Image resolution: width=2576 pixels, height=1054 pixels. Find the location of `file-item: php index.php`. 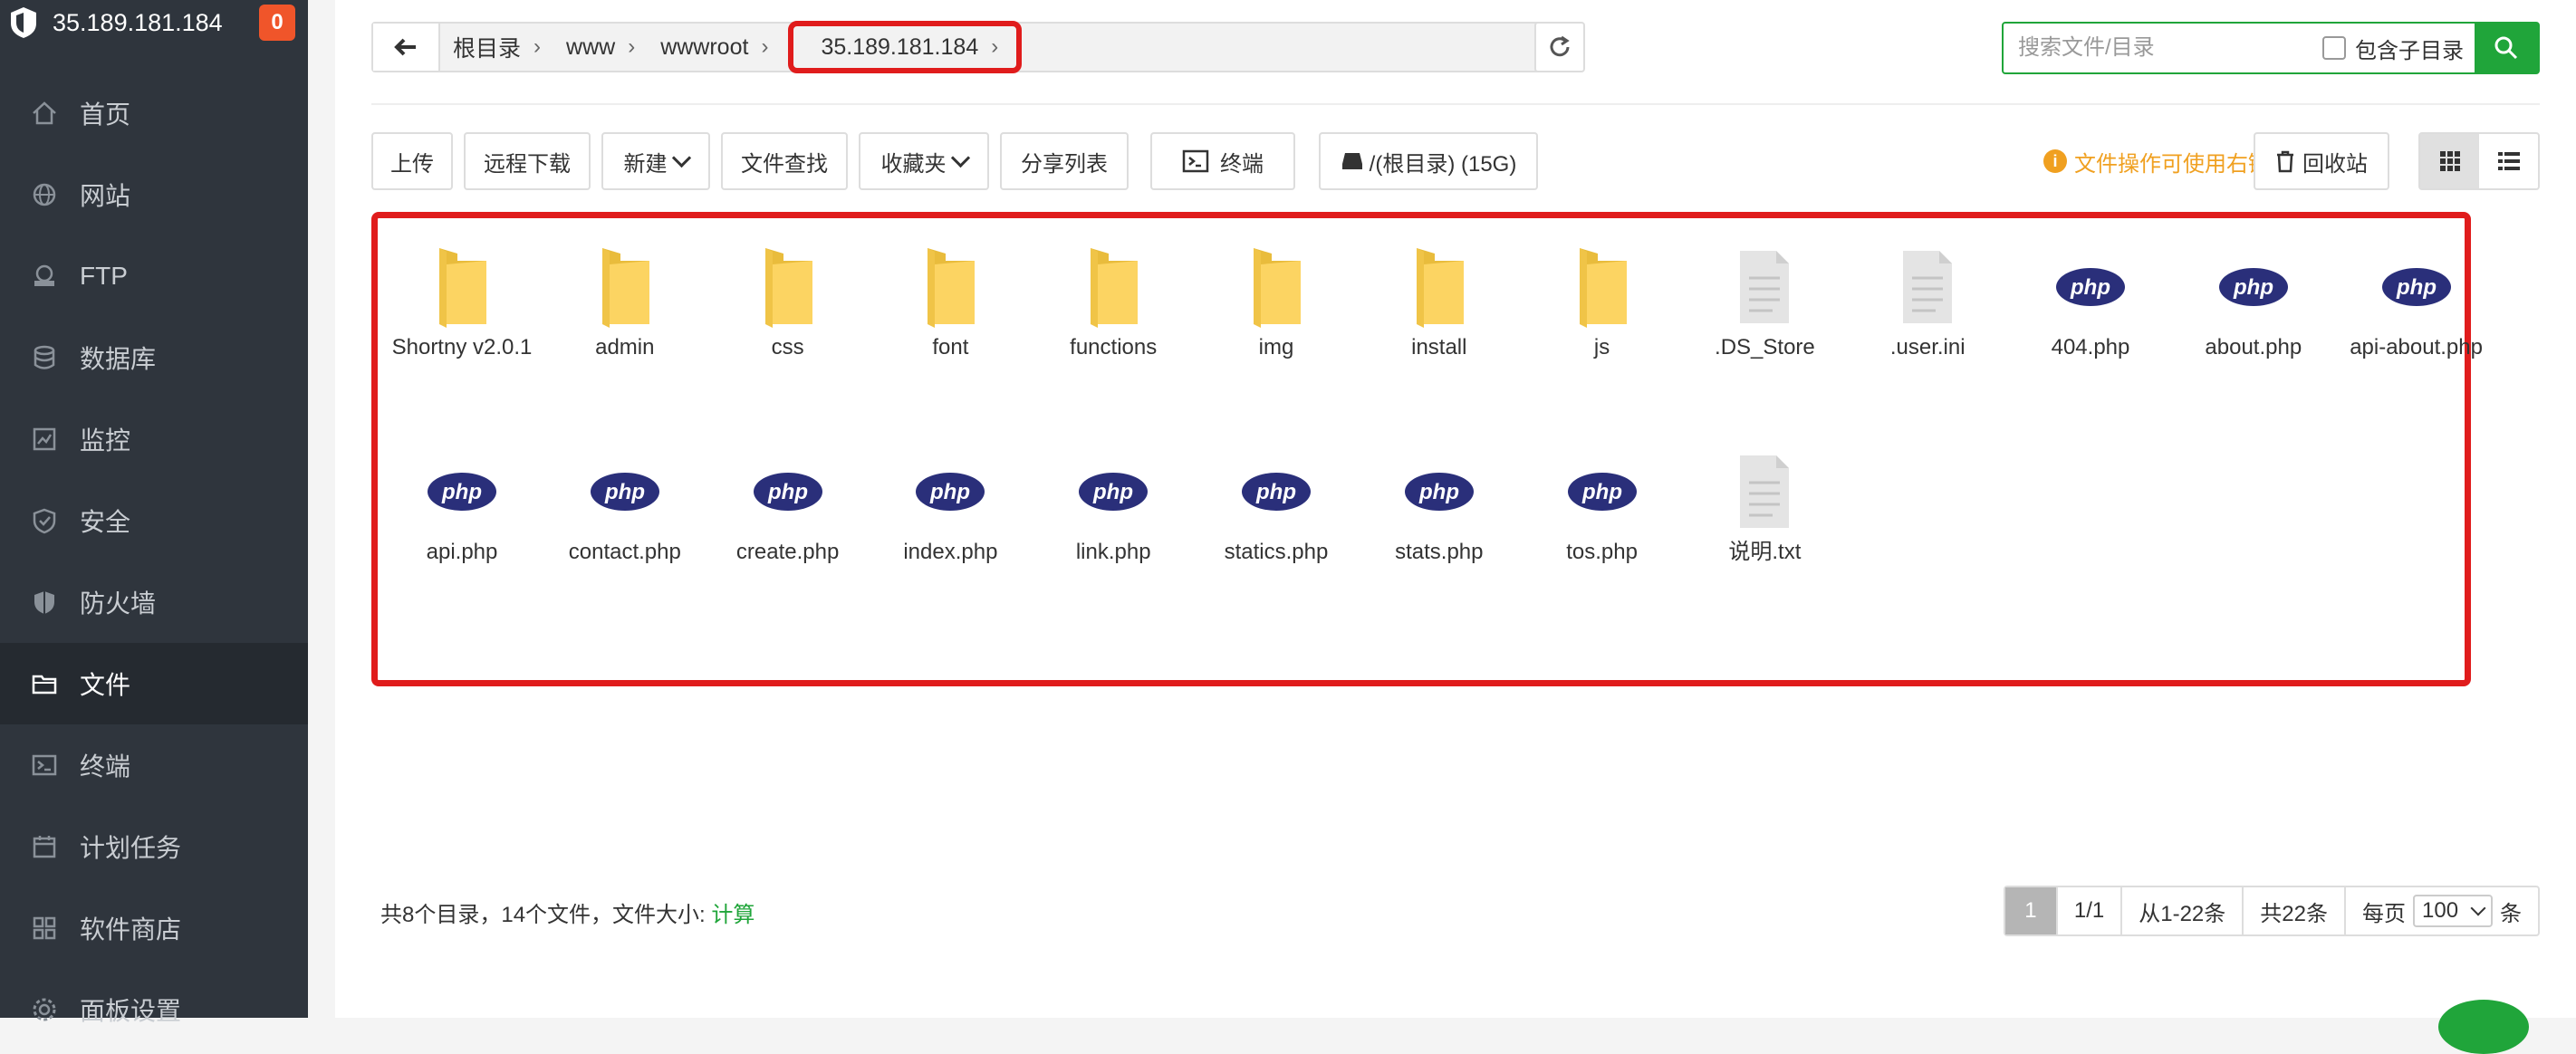

file-item: php index.php is located at coordinates (950, 506).